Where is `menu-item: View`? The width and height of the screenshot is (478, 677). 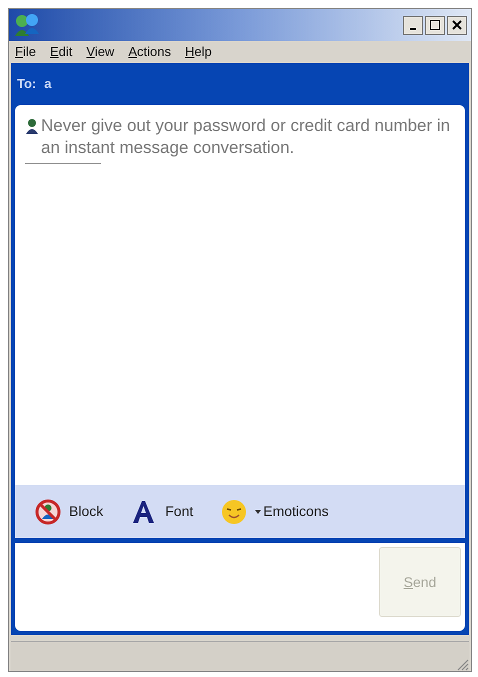
menu-item: View is located at coordinates (100, 52).